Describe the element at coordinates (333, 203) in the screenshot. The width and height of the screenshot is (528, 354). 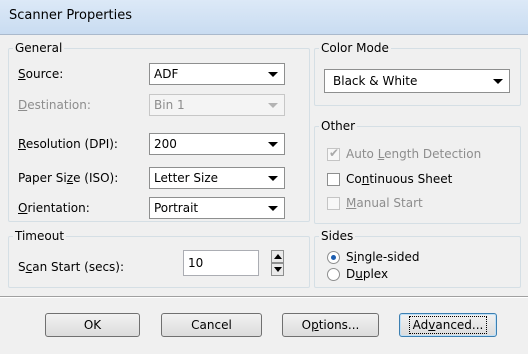
I see `manual-start-checkbox` at that location.